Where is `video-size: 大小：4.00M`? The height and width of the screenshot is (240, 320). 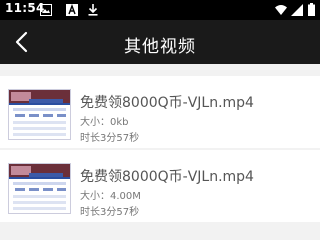 video-size: 大小：4.00M is located at coordinates (110, 194).